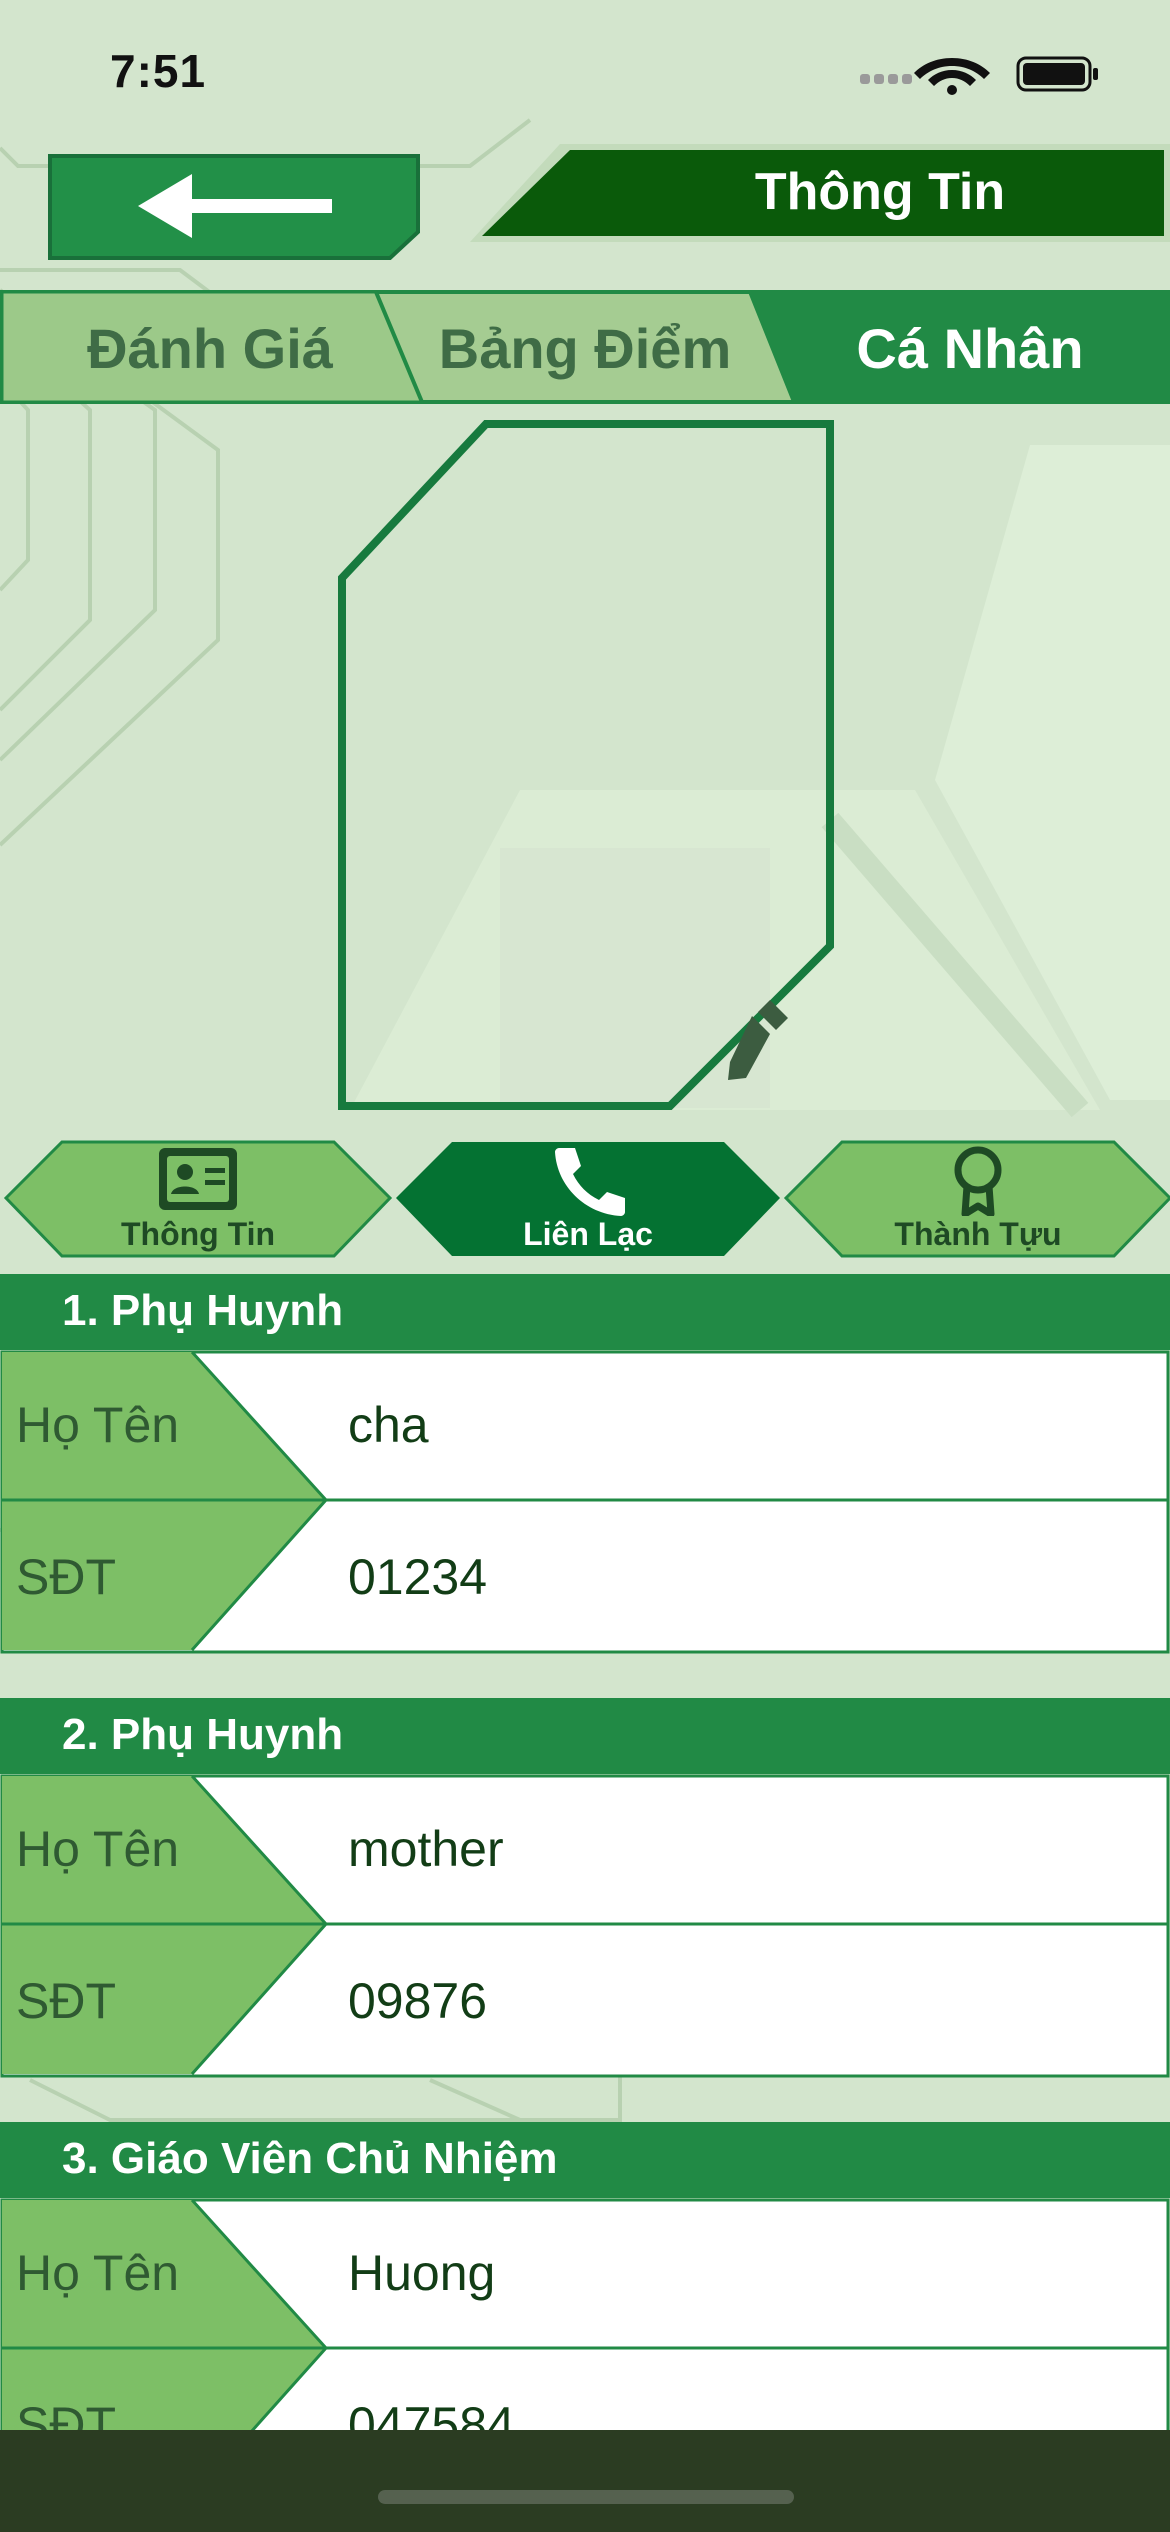 Image resolution: width=1170 pixels, height=2532 pixels. What do you see at coordinates (203, 1734) in the screenshot?
I see `section-title: 2. Phụ Huynh` at bounding box center [203, 1734].